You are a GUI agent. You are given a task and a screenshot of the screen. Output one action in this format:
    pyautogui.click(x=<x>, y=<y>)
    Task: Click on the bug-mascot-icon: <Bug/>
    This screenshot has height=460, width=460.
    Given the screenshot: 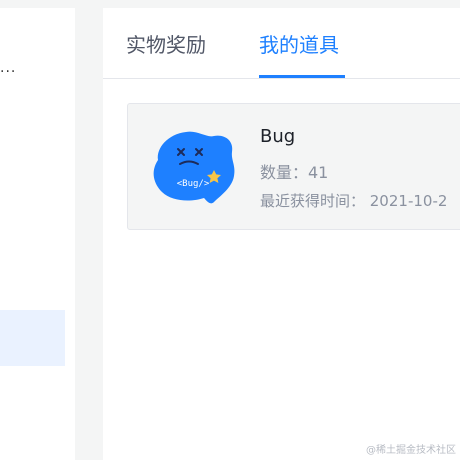 What is the action you would take?
    pyautogui.click(x=194, y=167)
    